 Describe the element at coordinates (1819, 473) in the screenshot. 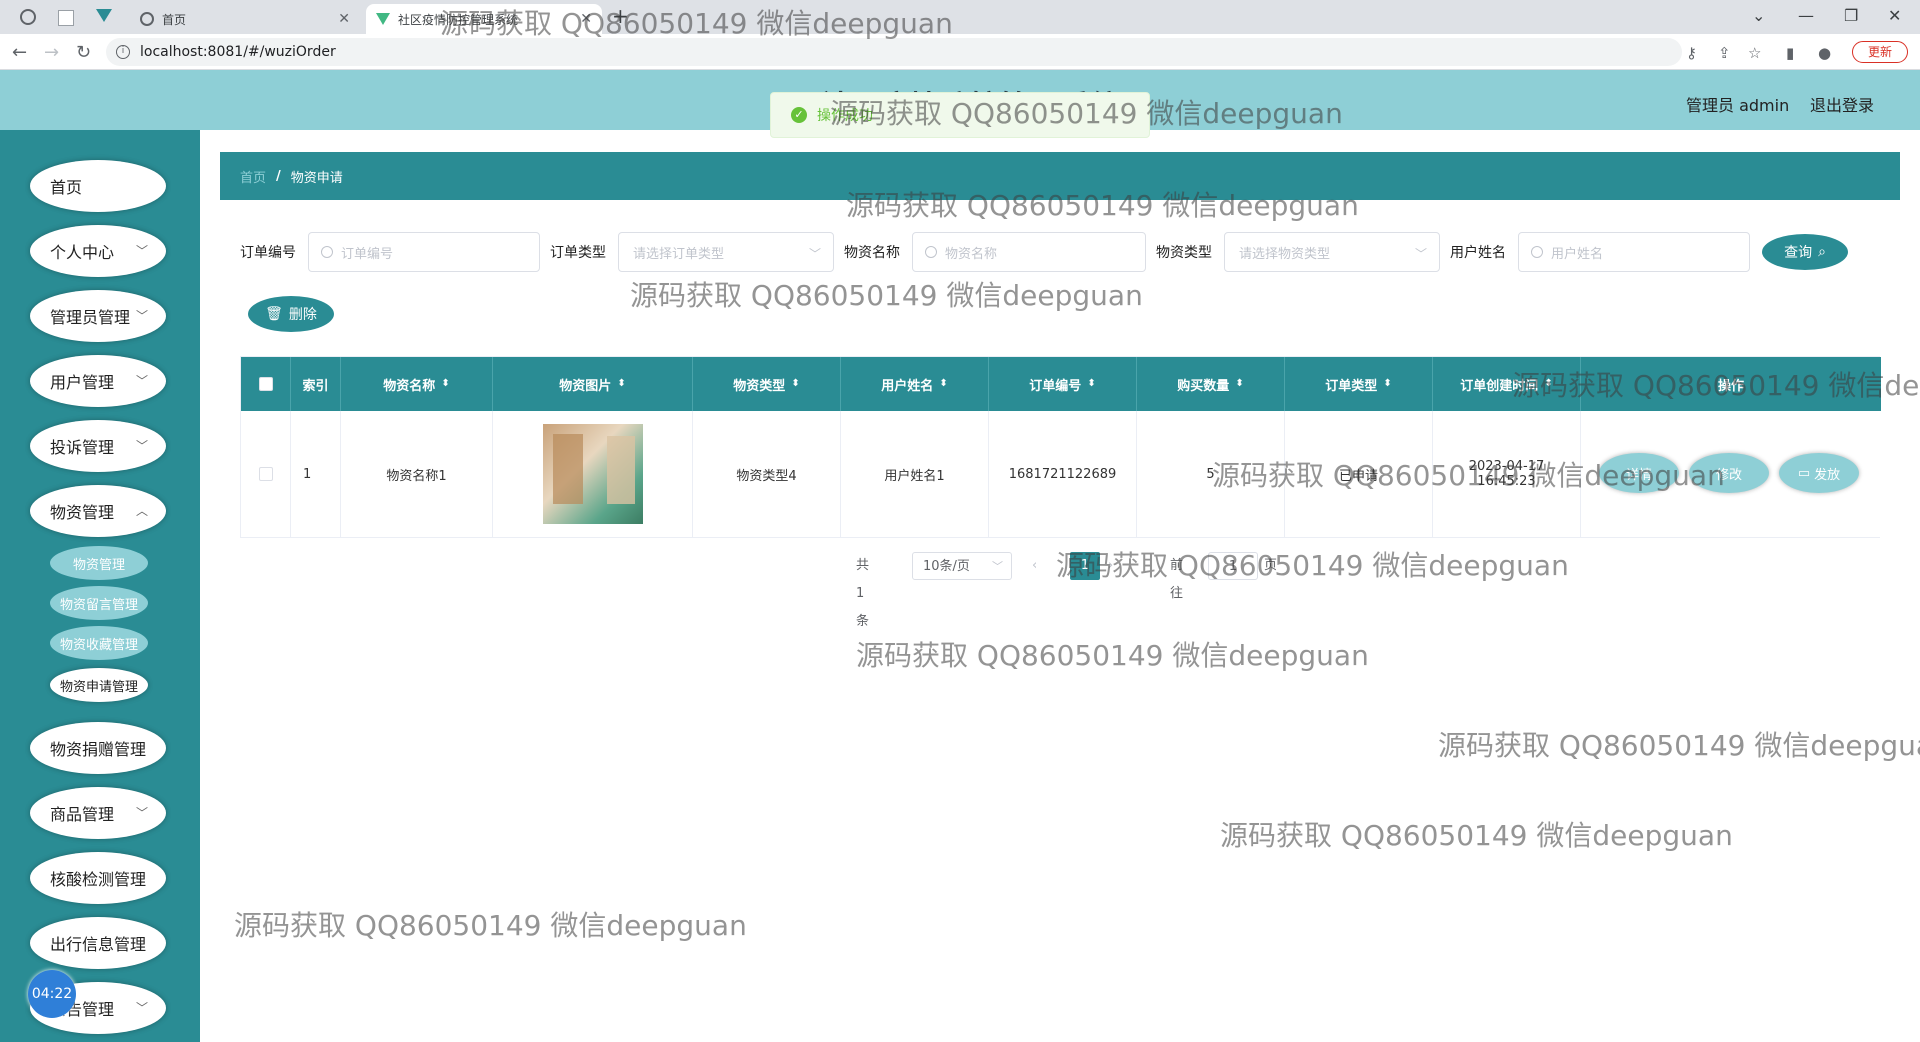

I see `dispatch-button: ▭ 发放` at that location.